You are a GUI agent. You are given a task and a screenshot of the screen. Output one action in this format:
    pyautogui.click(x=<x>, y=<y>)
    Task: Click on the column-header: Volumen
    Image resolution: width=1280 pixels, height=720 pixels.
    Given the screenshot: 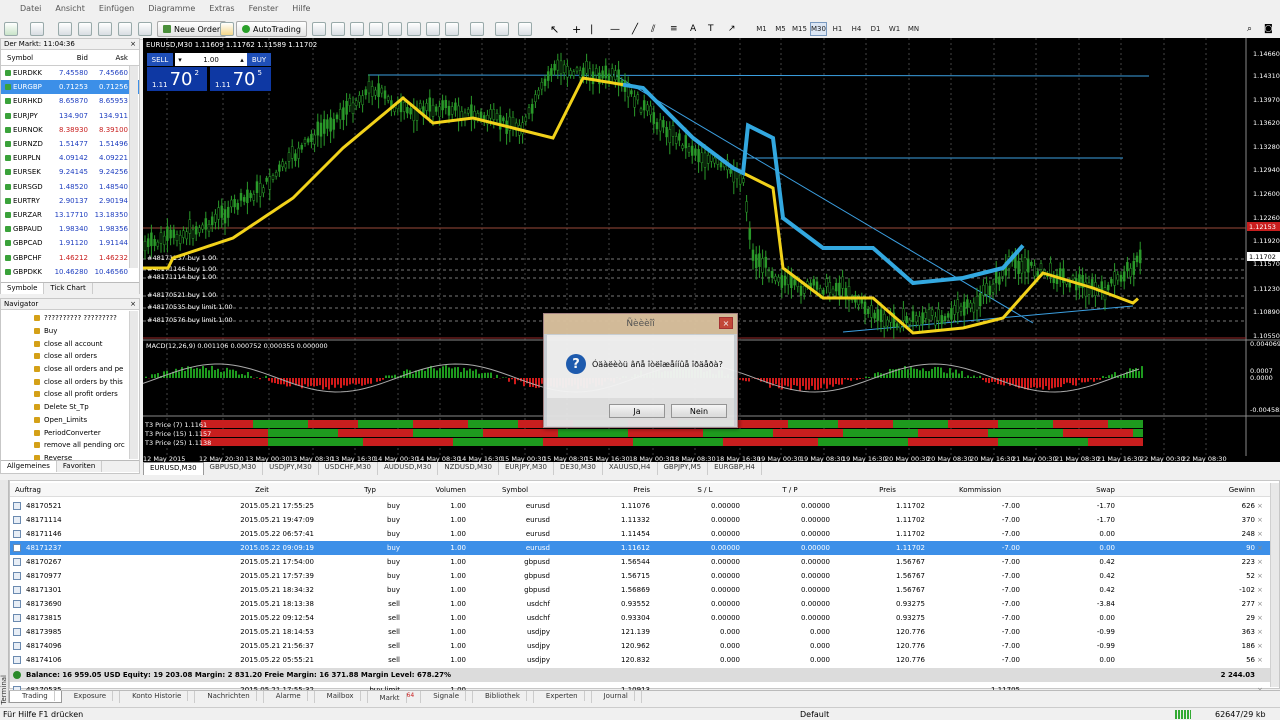 What is the action you would take?
    pyautogui.click(x=438, y=490)
    